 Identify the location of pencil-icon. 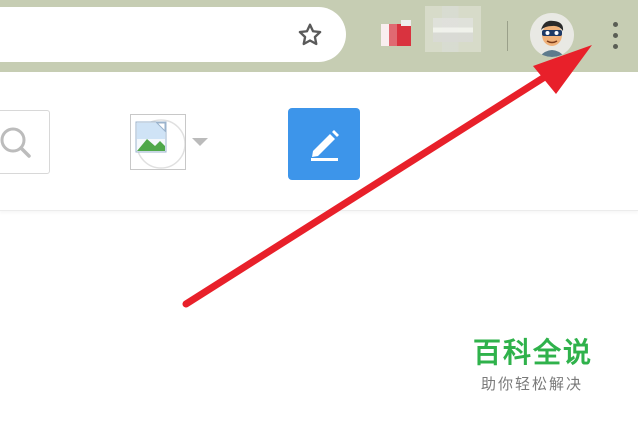
(325, 145).